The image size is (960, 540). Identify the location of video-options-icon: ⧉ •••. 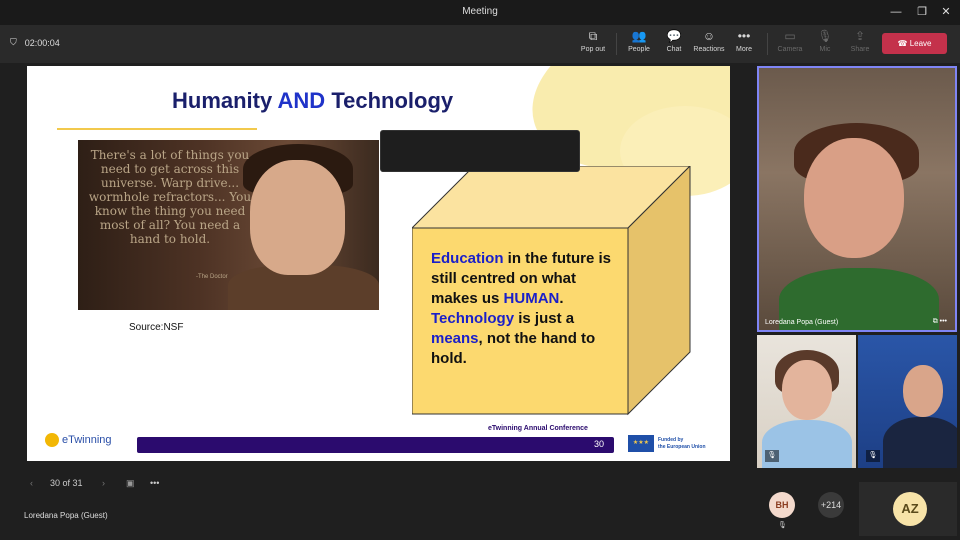
(940, 322).